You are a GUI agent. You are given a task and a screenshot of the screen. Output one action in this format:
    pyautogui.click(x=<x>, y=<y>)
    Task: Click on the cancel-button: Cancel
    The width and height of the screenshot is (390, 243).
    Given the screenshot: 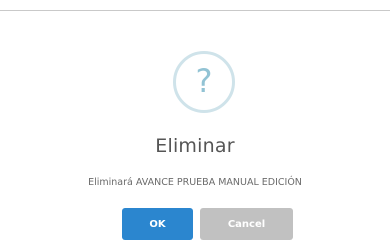 What is the action you would take?
    pyautogui.click(x=246, y=224)
    